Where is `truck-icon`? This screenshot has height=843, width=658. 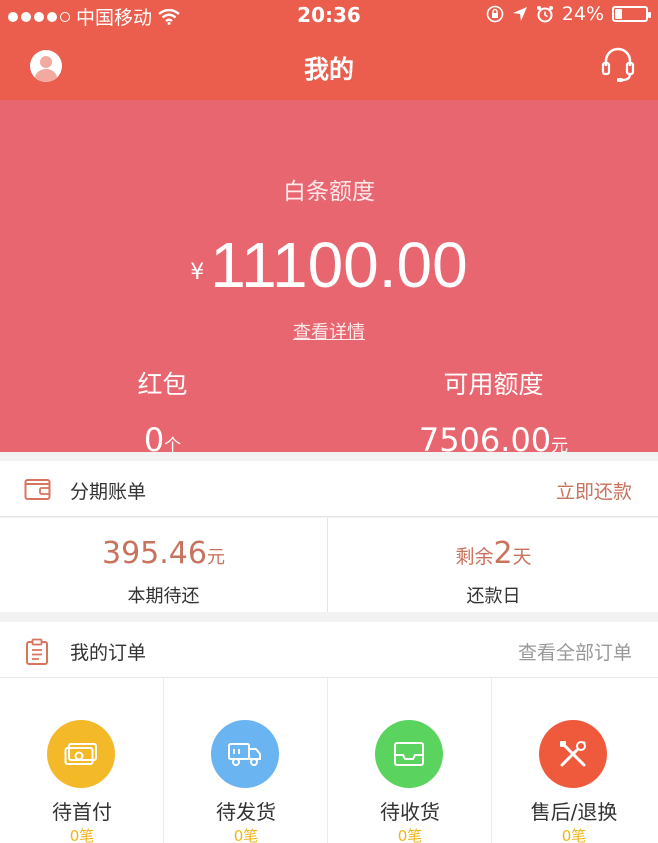
truck-icon is located at coordinates (244, 754).